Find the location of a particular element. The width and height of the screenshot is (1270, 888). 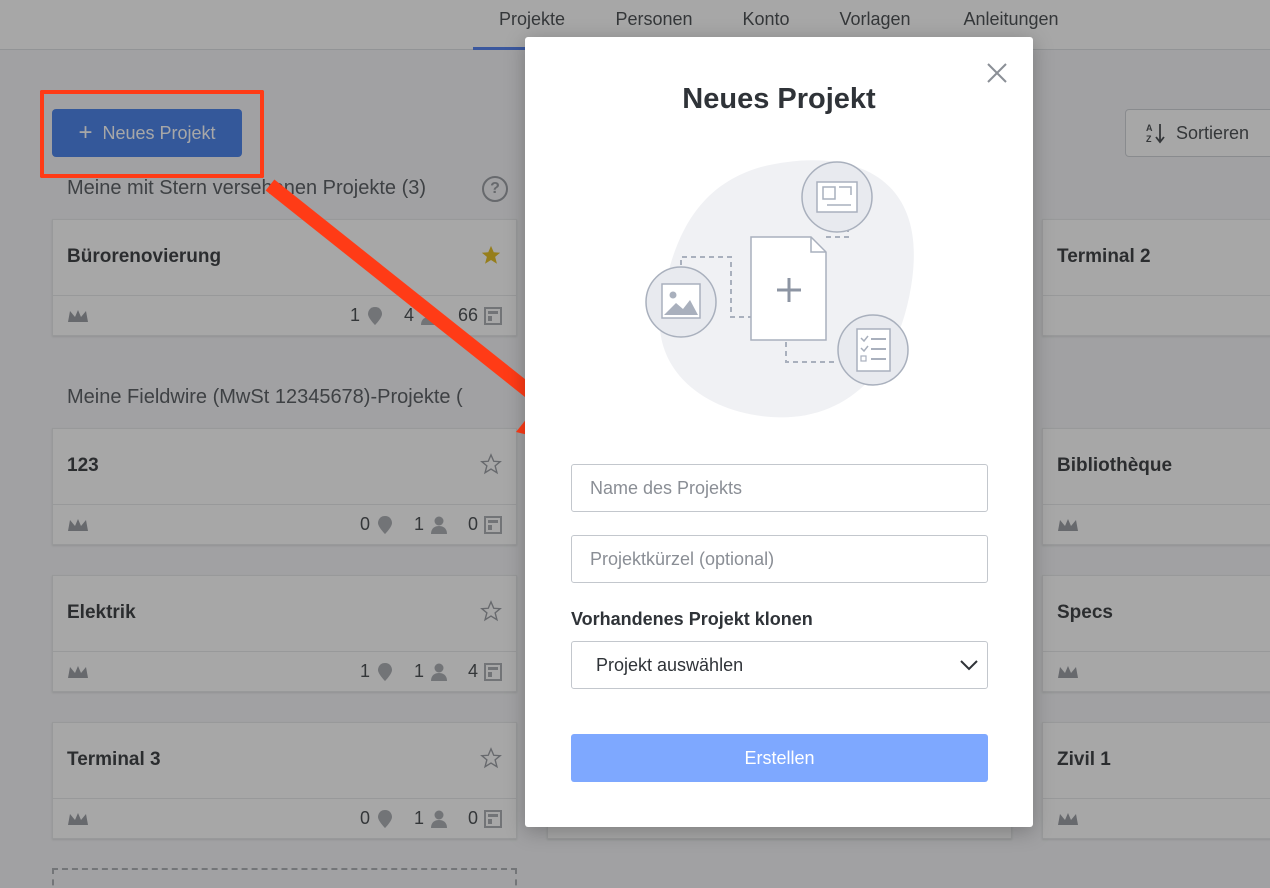

project-code-input is located at coordinates (779, 559).